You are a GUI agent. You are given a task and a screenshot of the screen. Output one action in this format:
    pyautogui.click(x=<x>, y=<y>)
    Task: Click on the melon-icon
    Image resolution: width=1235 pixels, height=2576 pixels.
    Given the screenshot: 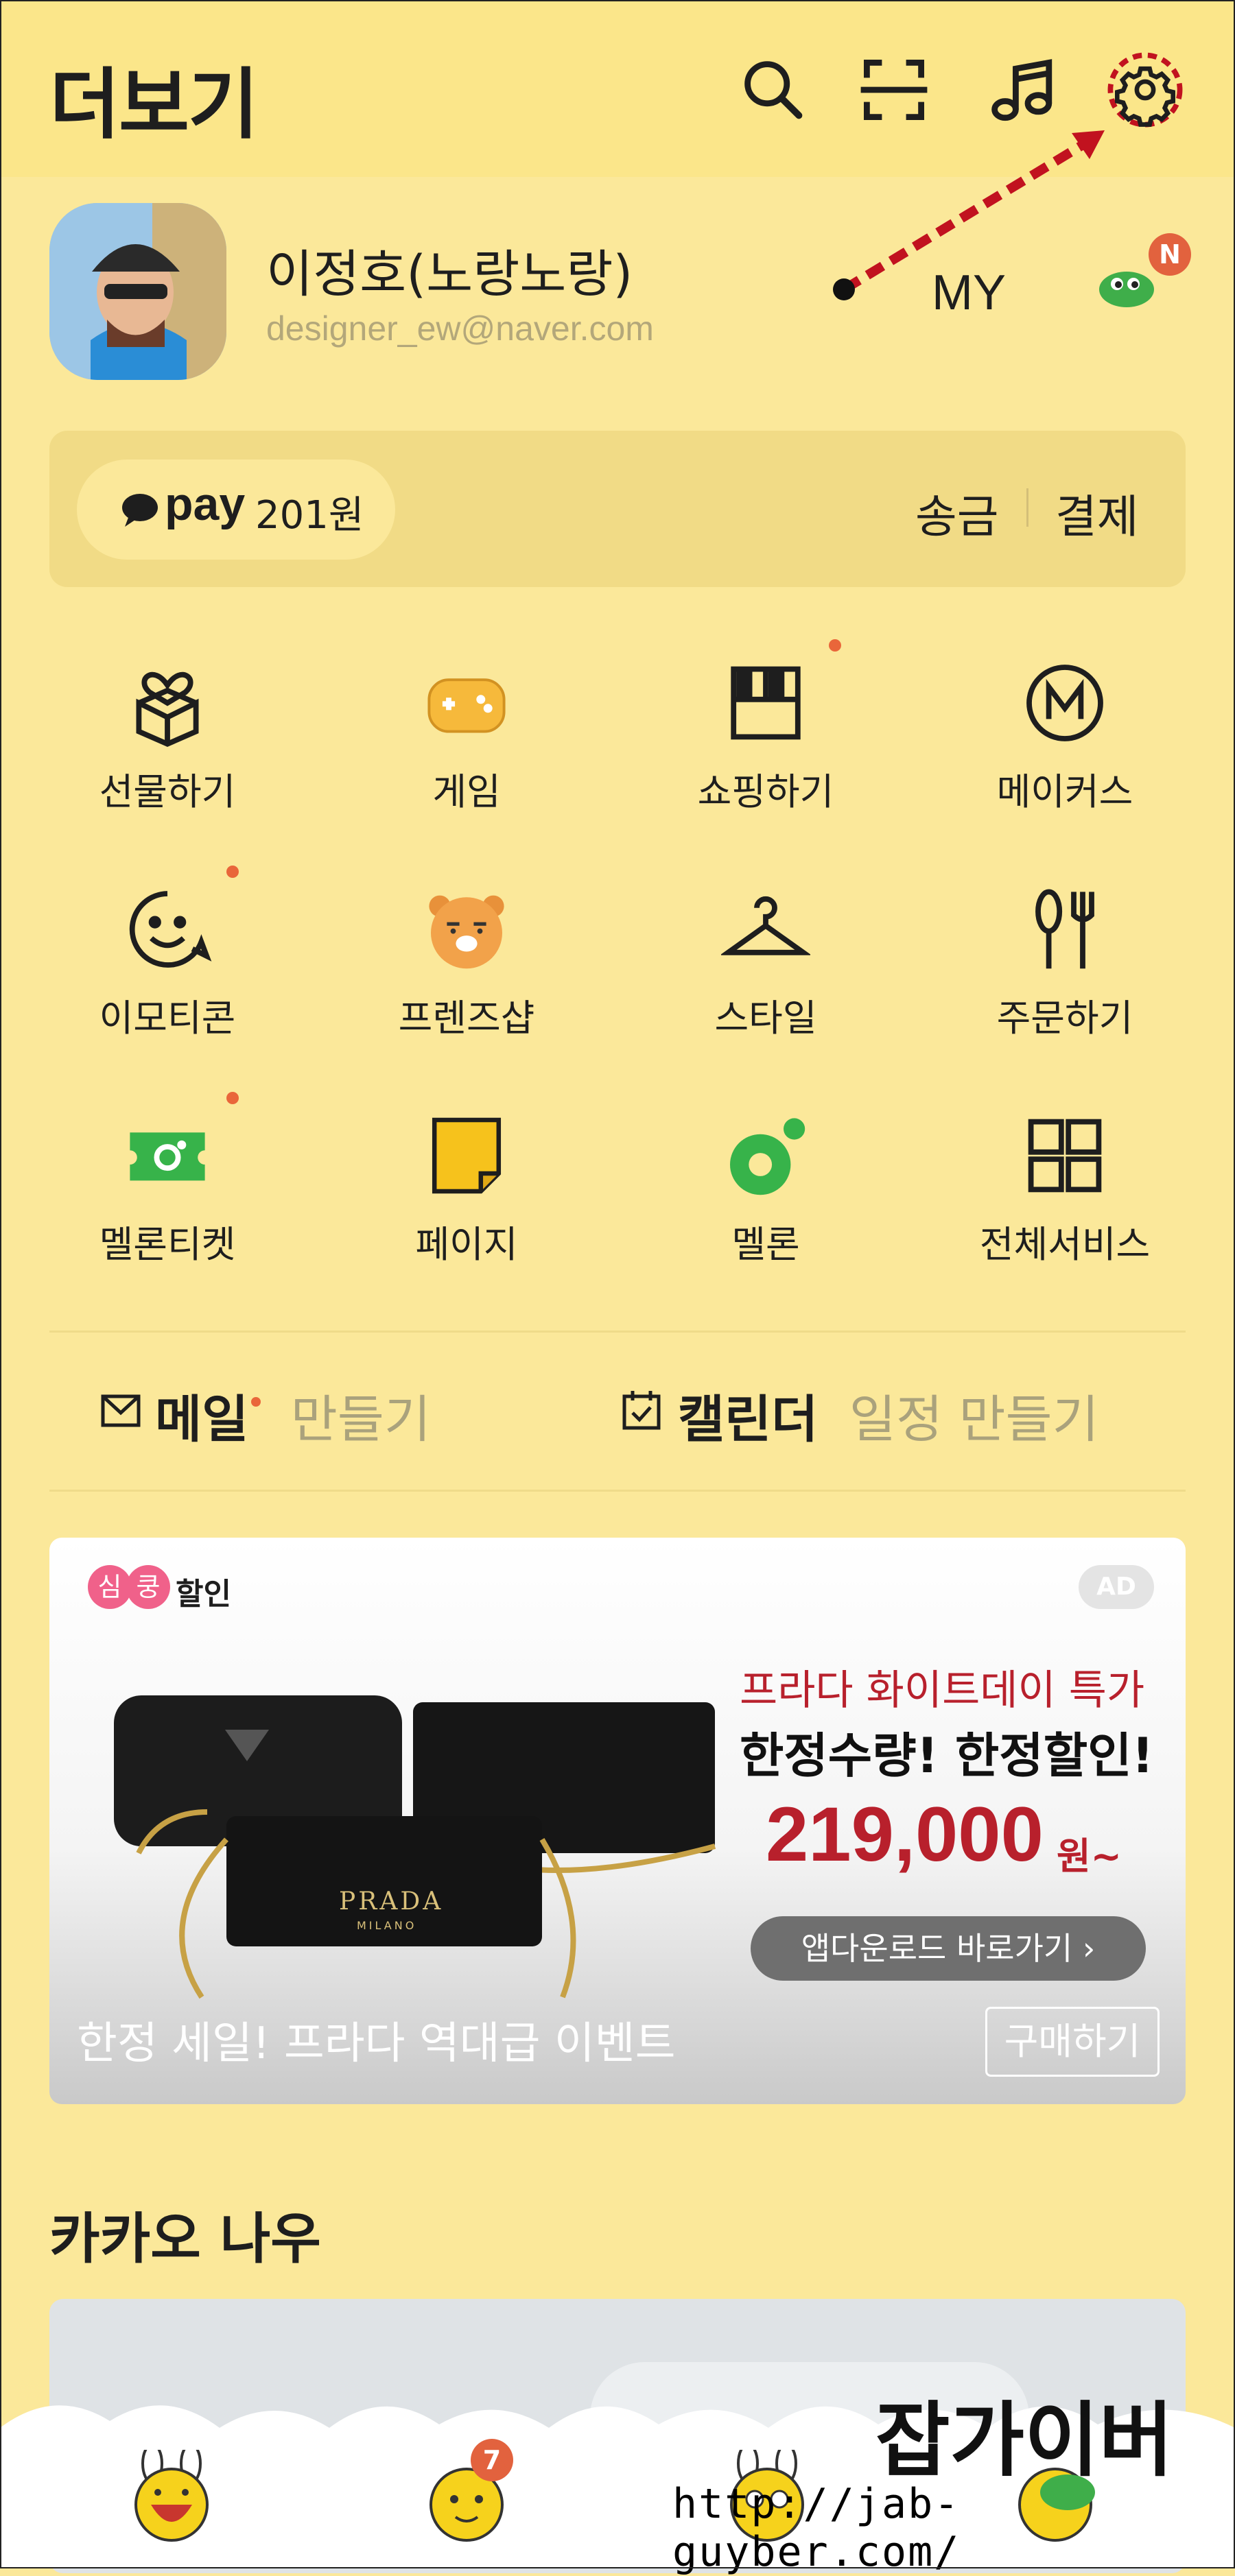 What is the action you would take?
    pyautogui.click(x=767, y=1156)
    